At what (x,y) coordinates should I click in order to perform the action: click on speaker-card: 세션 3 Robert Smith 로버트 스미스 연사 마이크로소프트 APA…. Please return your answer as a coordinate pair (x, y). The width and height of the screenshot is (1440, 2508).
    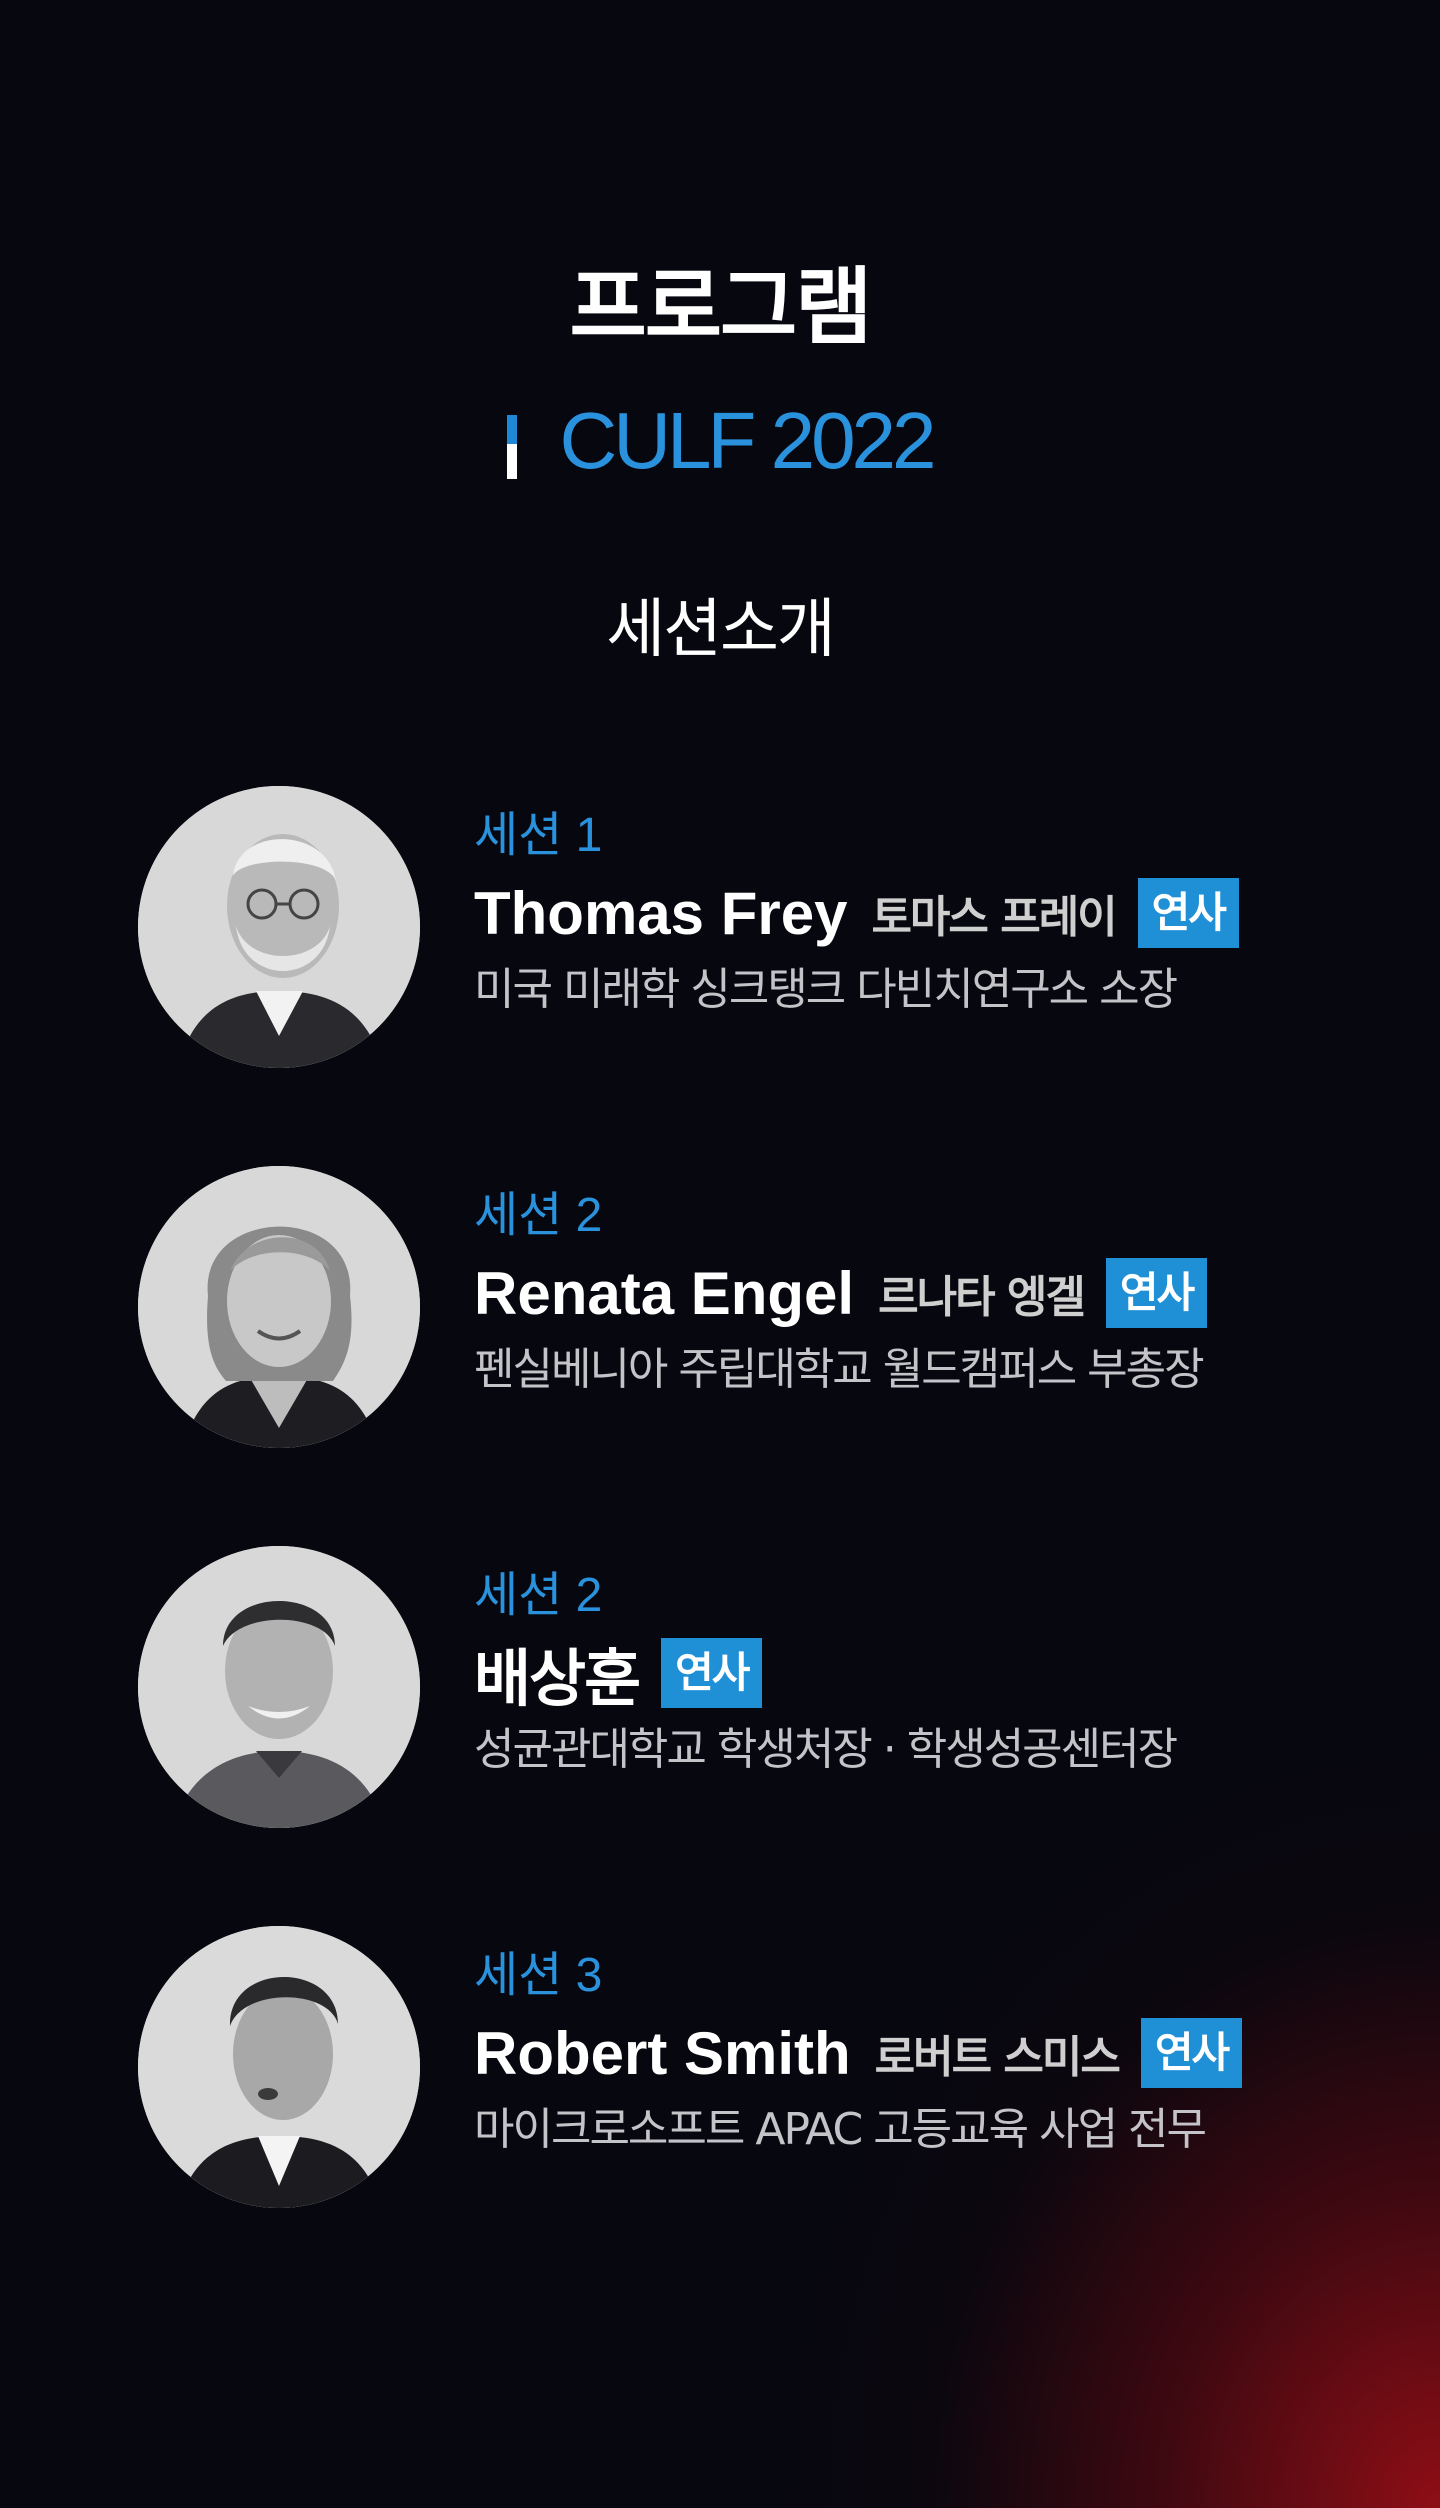
    Looking at the image, I should click on (720, 2071).